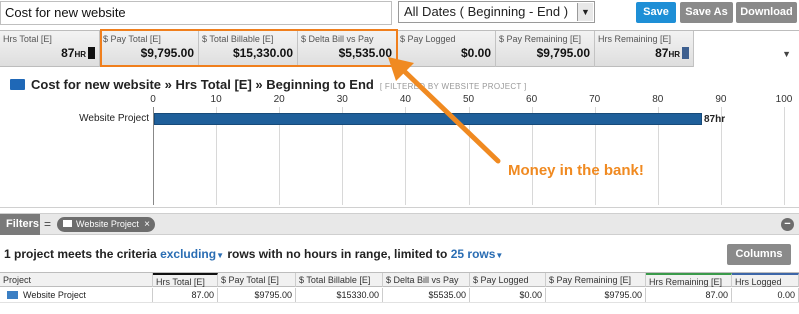 Image resolution: width=799 pixels, height=314 pixels. Describe the element at coordinates (486, 11) in the screenshot. I see `date-range-value: All Dates ( Beginning - End )` at that location.